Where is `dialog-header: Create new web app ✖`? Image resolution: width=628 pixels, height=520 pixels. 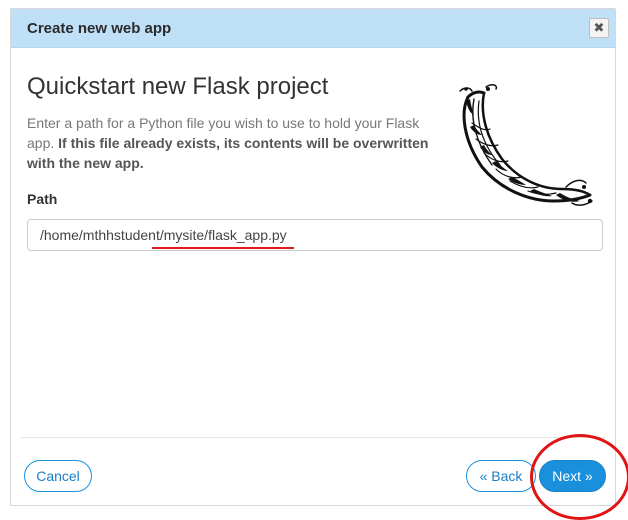
dialog-header: Create new web app ✖ is located at coordinates (313, 28).